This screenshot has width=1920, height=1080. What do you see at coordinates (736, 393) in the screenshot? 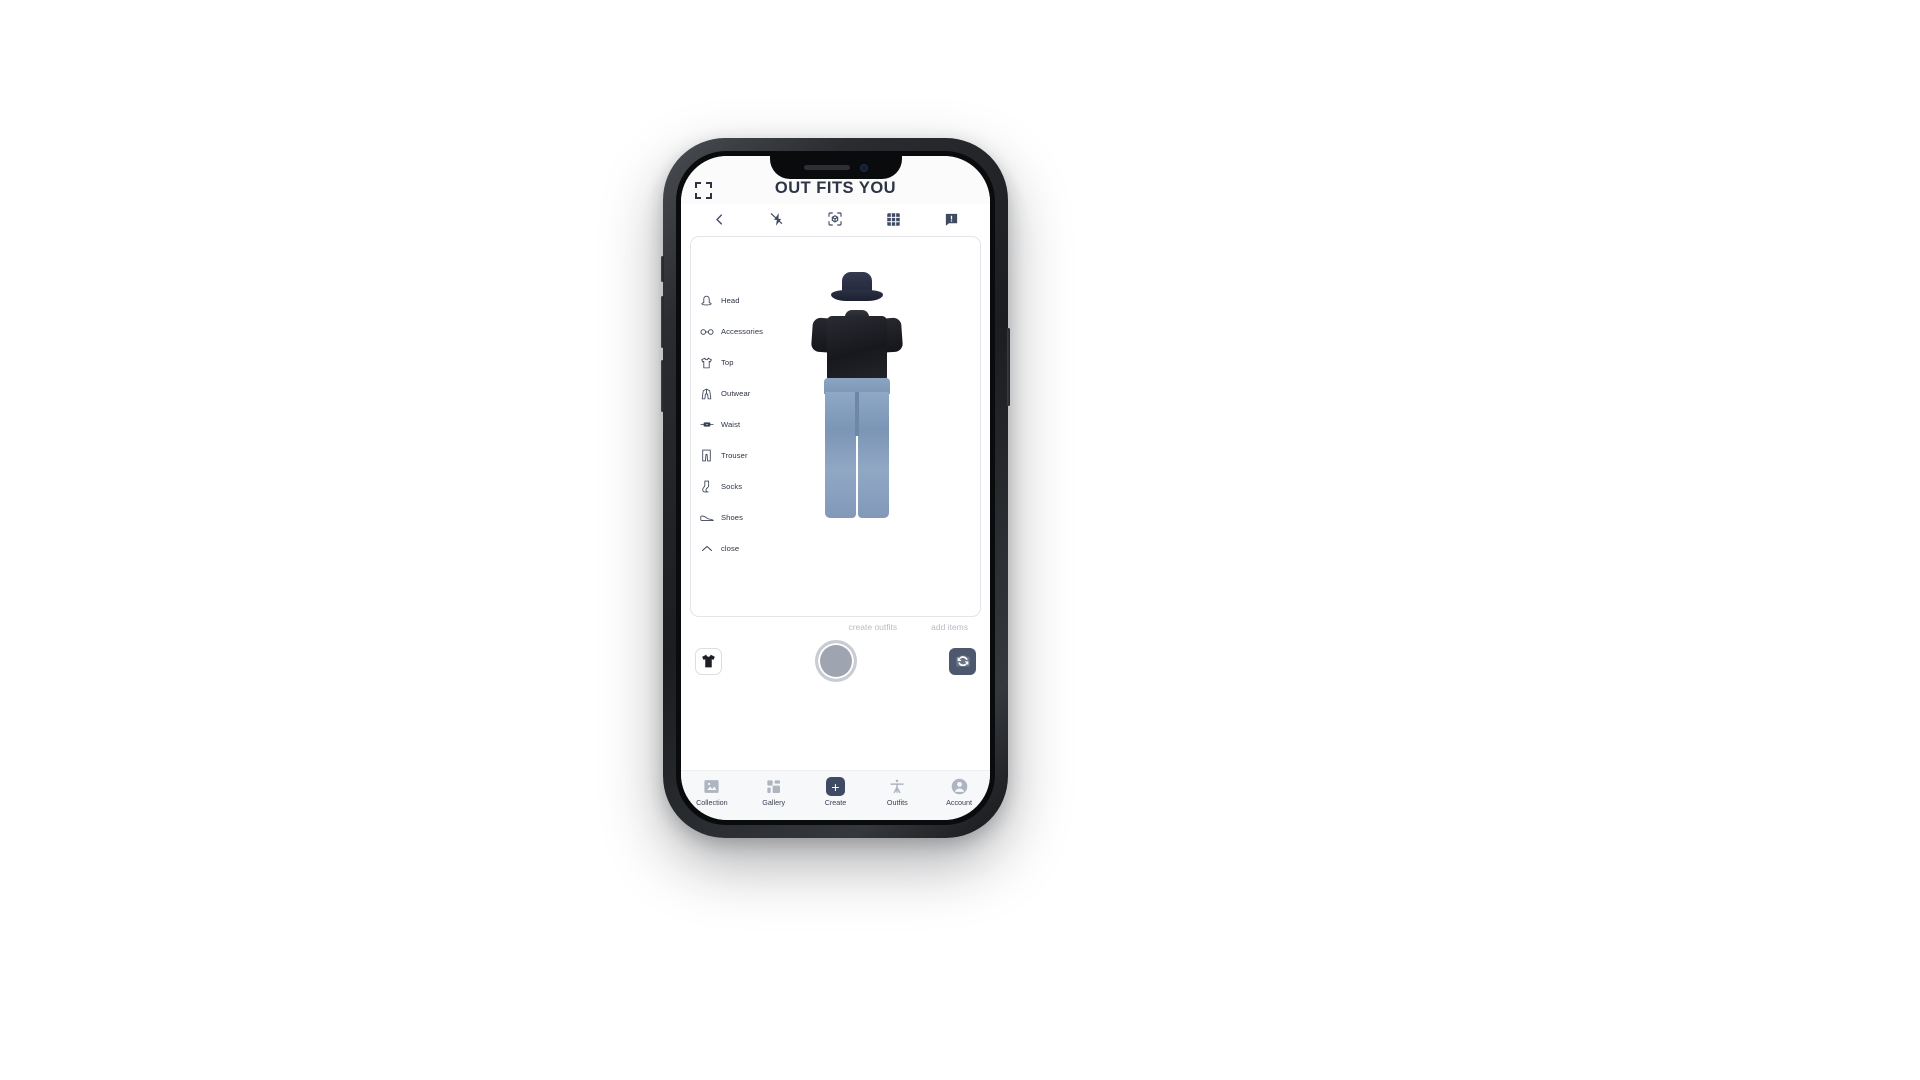
I see `category-label: Outwear` at bounding box center [736, 393].